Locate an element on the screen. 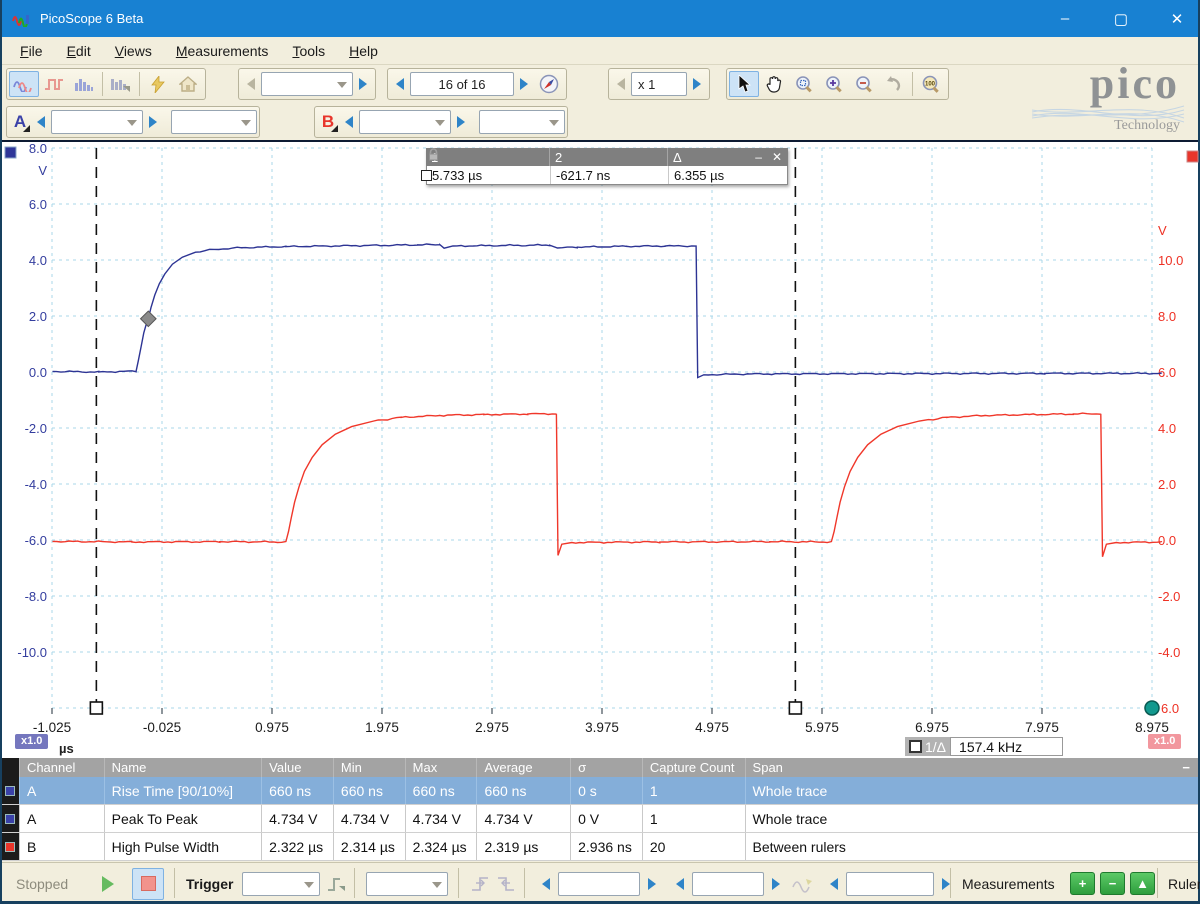  trigger-level-down-button is located at coordinates (546, 884).